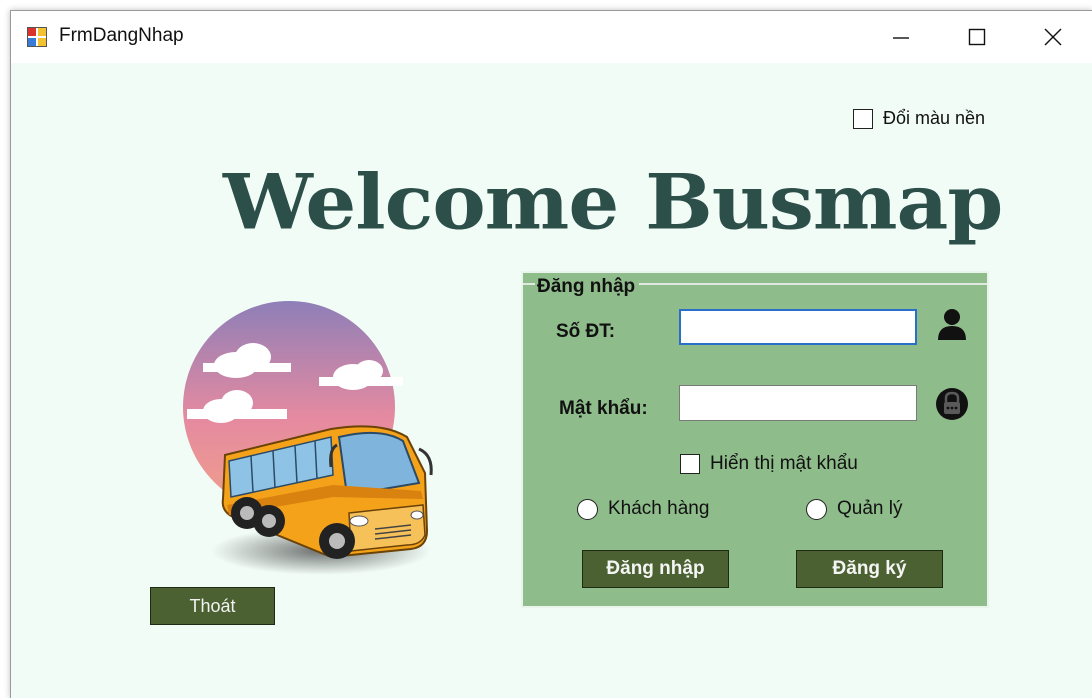  I want to click on show-password-label: Hiển thị mật khẩu, so click(784, 463).